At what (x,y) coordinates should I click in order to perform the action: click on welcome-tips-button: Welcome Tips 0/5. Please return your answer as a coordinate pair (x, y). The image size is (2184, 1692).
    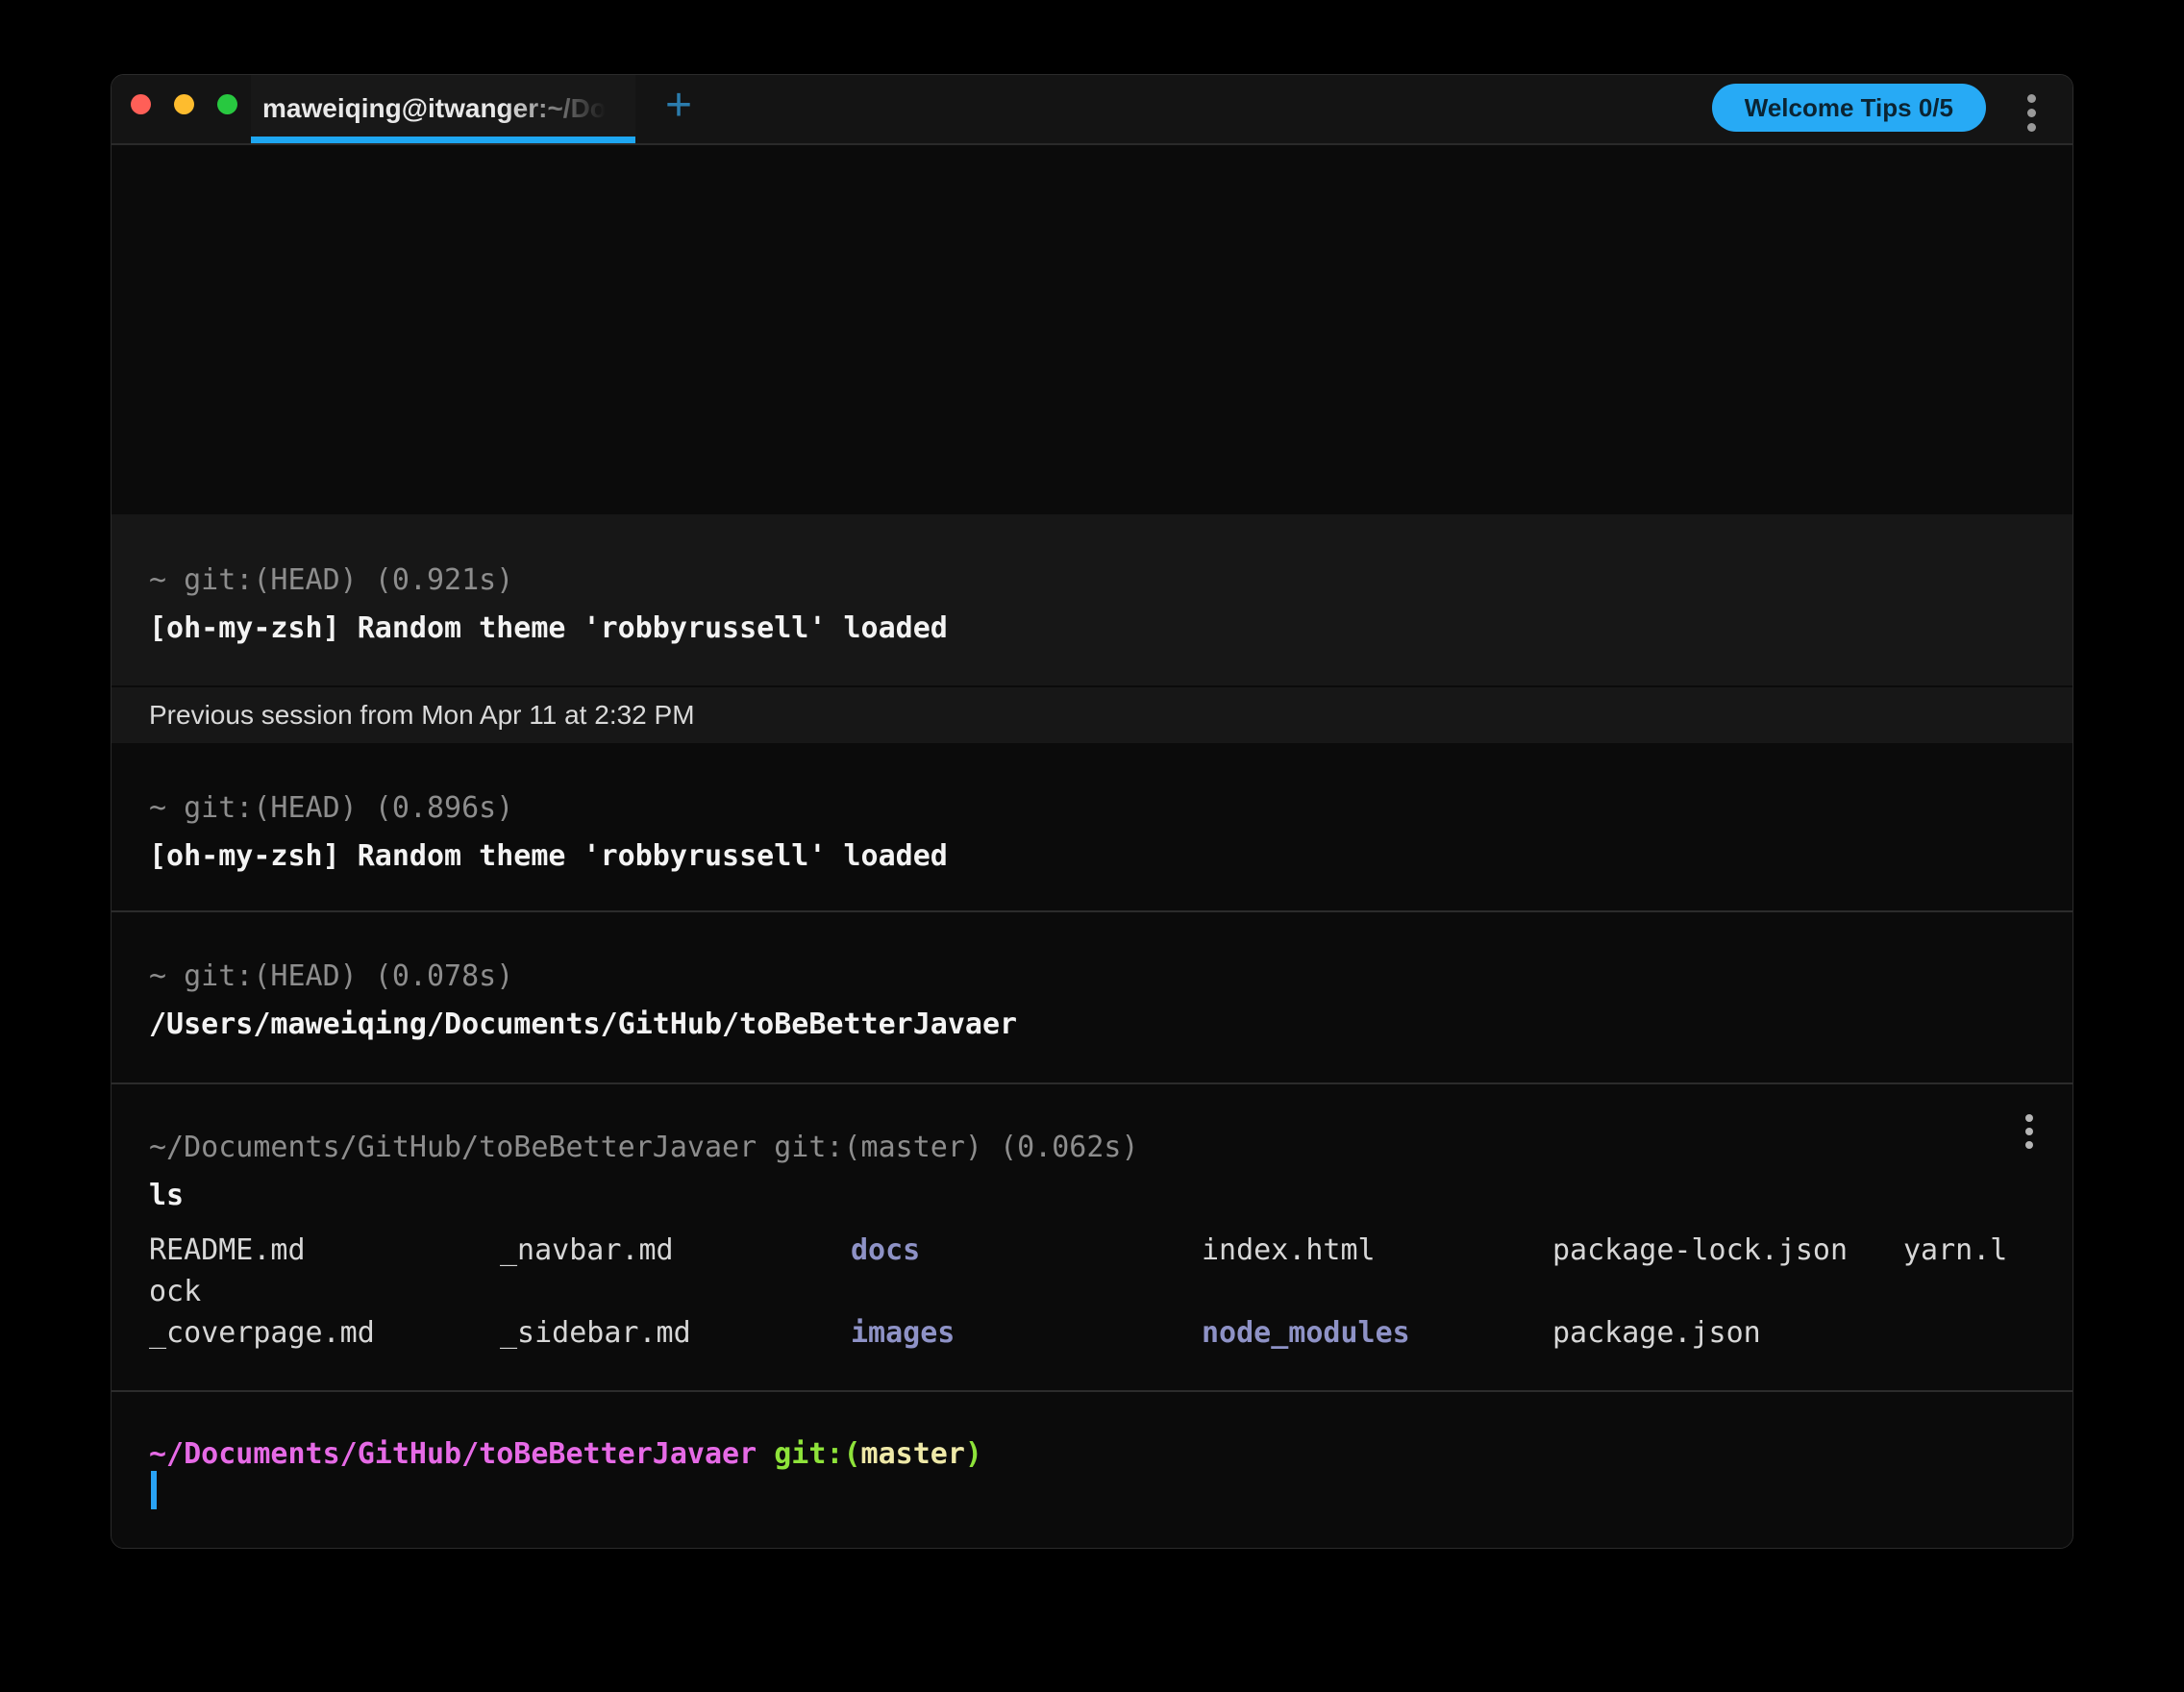
    Looking at the image, I should click on (1849, 108).